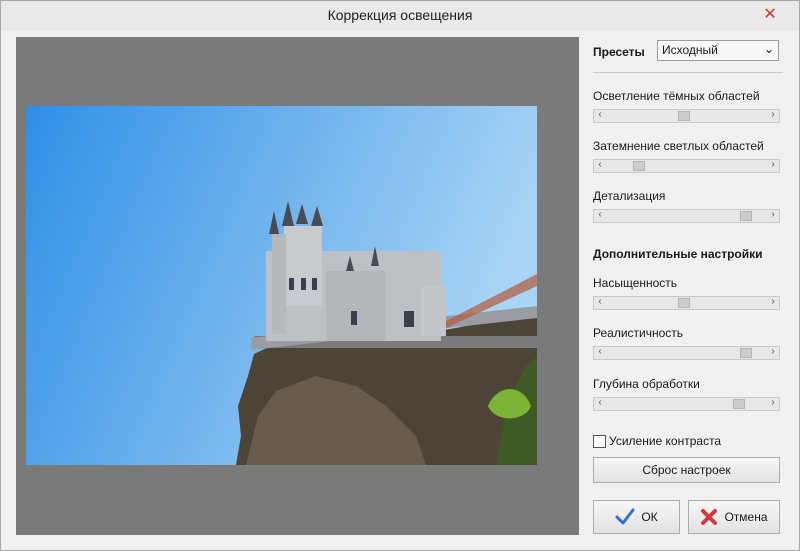 The width and height of the screenshot is (800, 551). I want to click on presets-label: Пресеты, so click(619, 52).